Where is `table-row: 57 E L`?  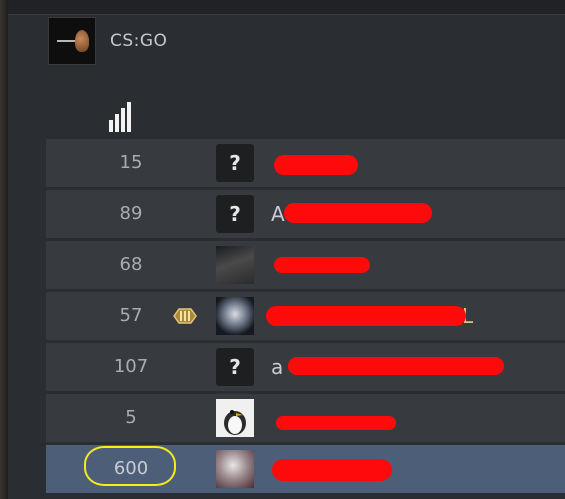 table-row: 57 E L is located at coordinates (305, 316).